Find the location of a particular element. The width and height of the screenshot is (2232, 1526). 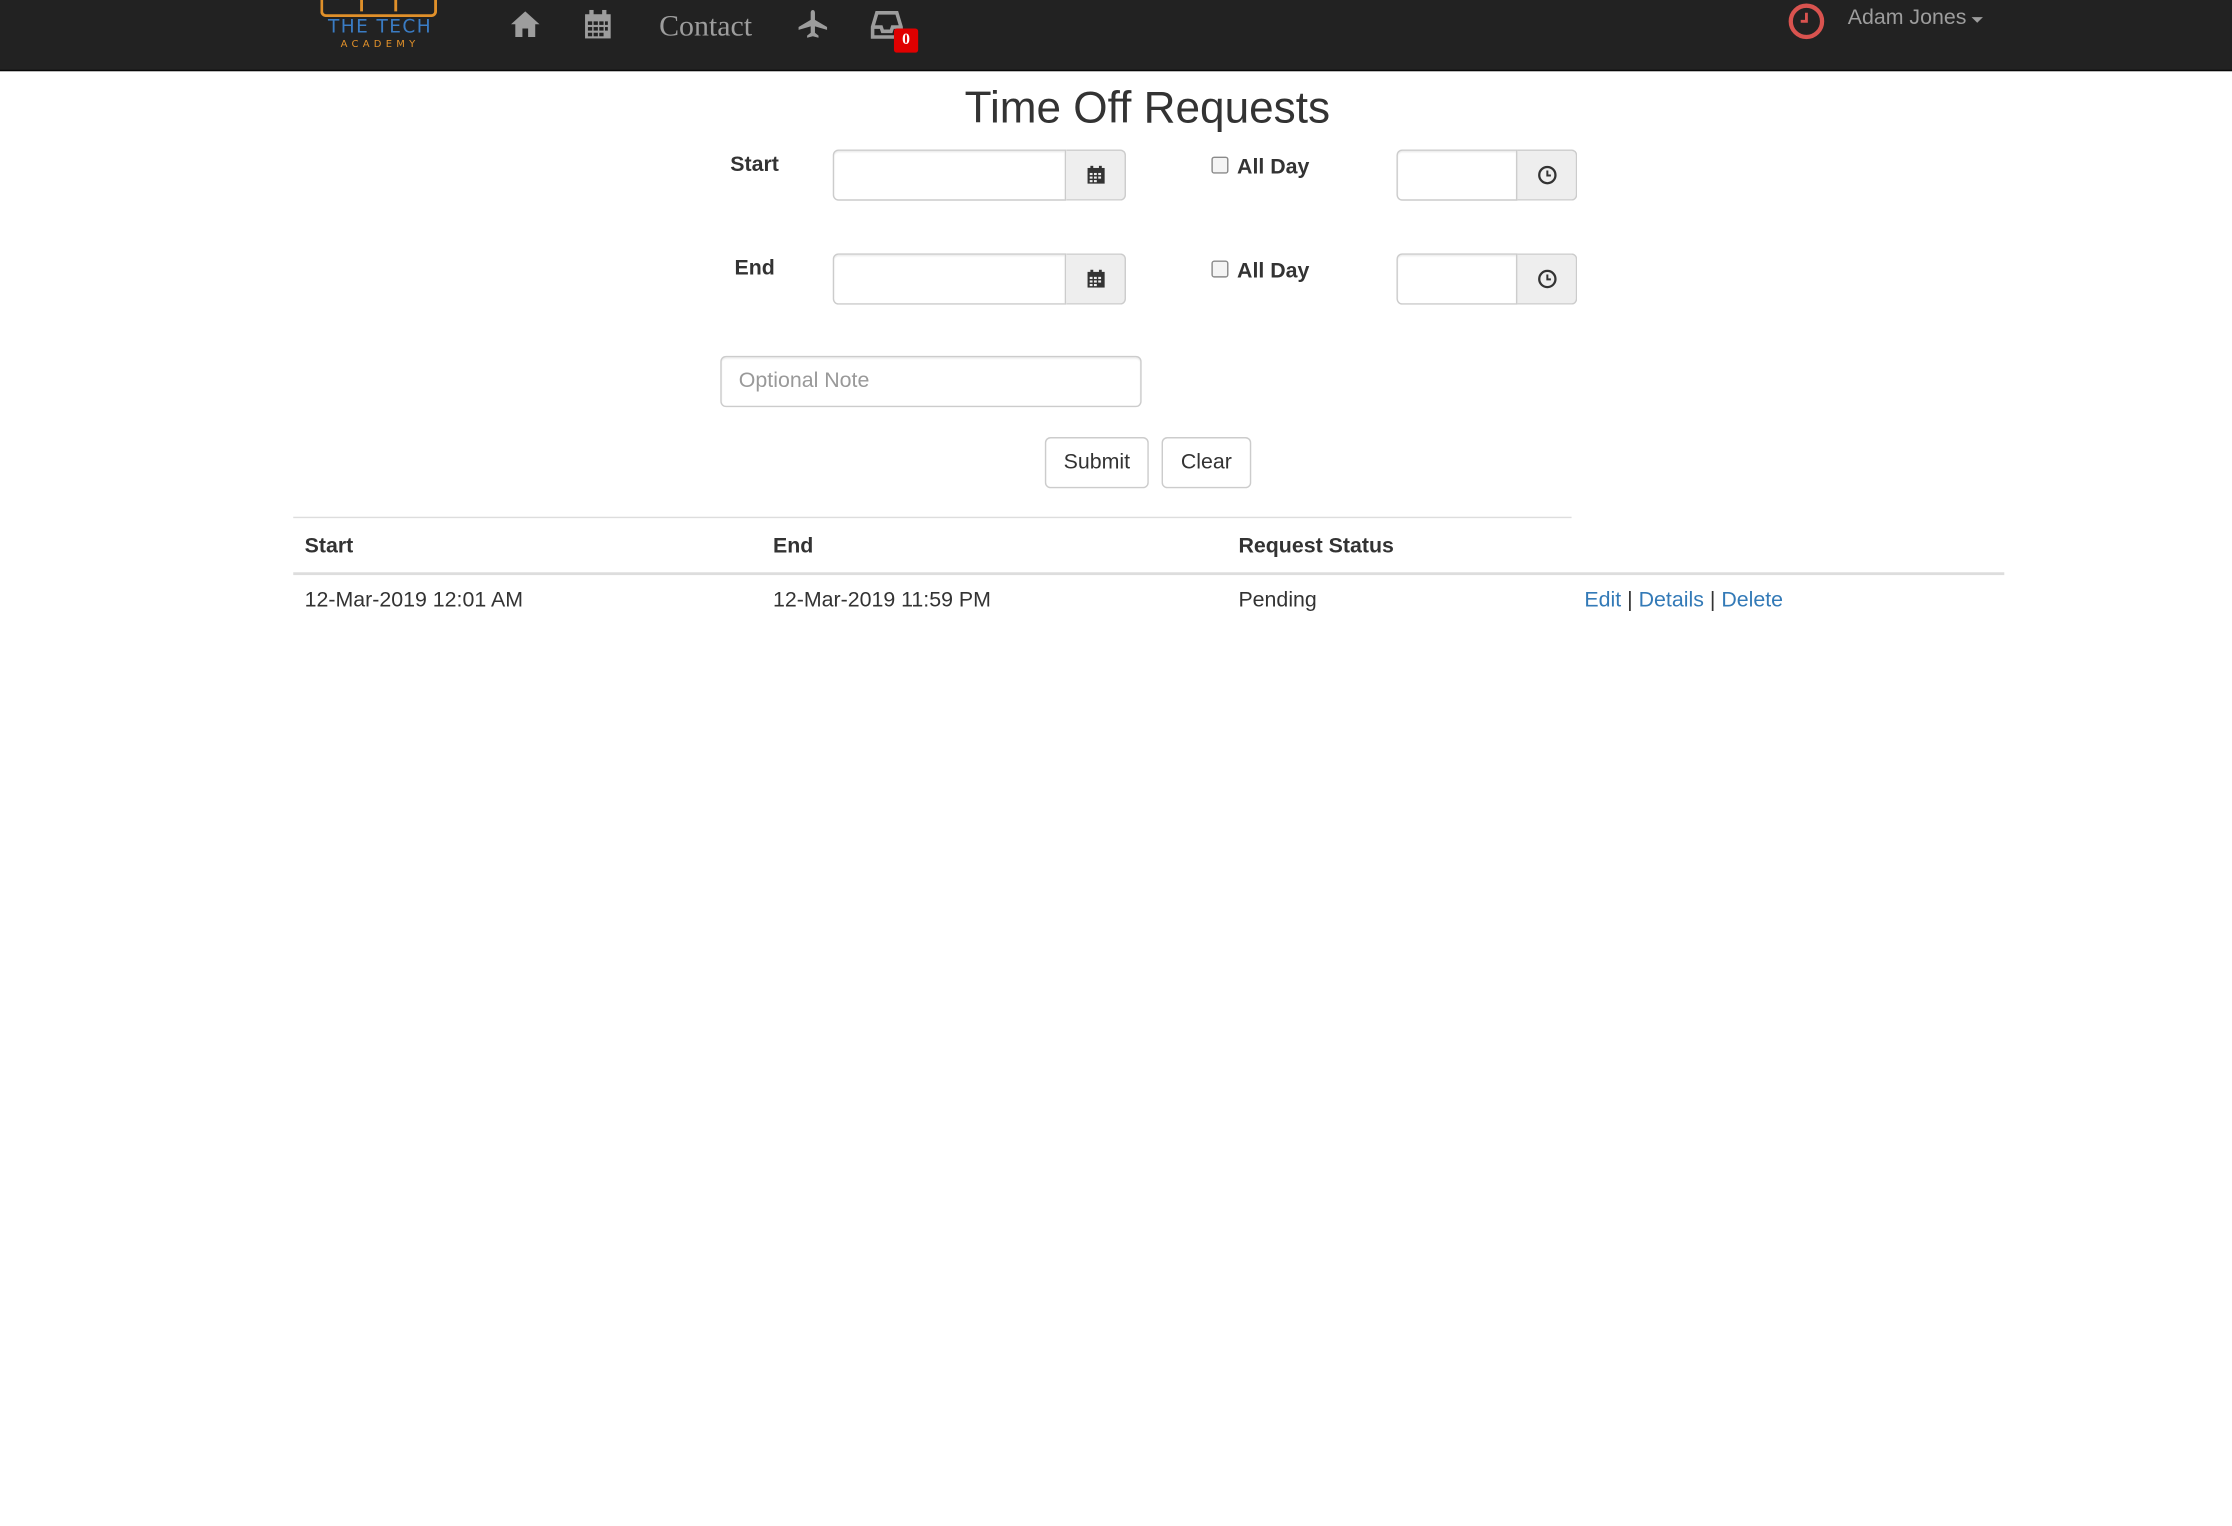

clock-icon is located at coordinates (1806, 21).